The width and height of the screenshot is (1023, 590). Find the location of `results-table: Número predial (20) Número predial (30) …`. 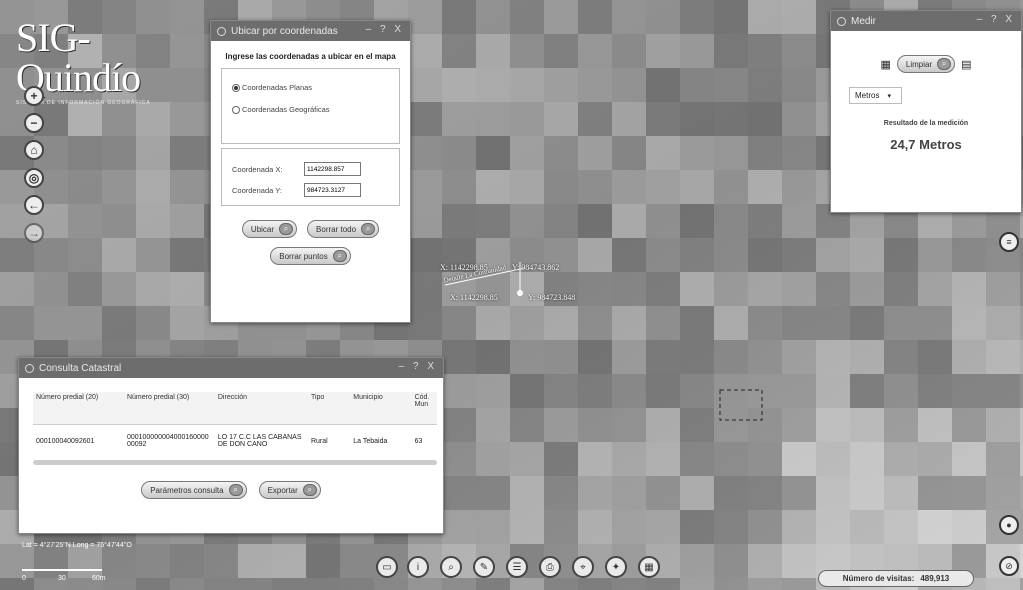

results-table: Número predial (20) Número predial (30) … is located at coordinates (235, 425).